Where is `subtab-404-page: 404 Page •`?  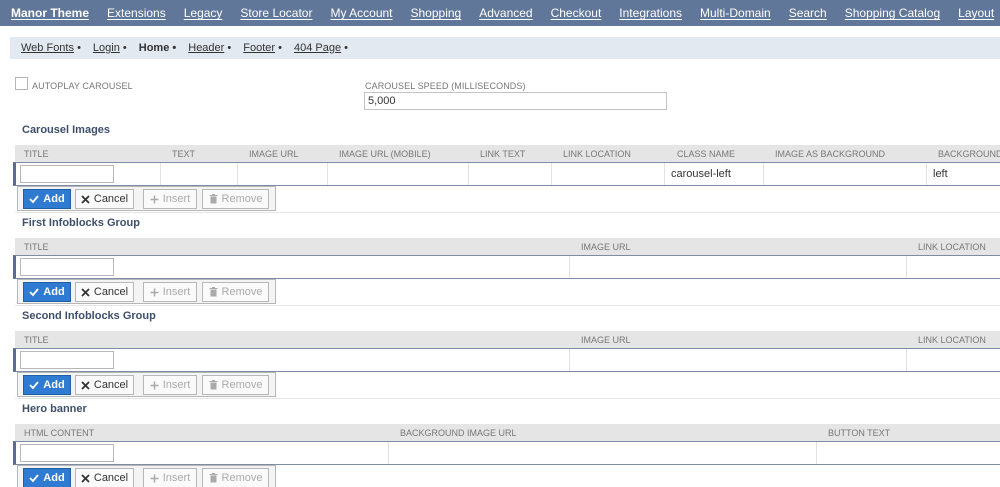
subtab-404-page: 404 Page • is located at coordinates (321, 48).